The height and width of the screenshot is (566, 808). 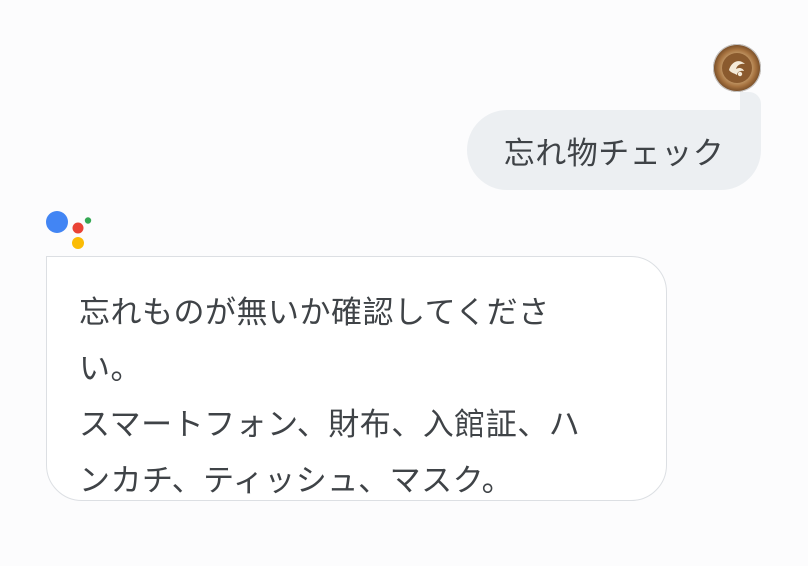 I want to click on latte-art-avatar-icon, so click(x=737, y=68).